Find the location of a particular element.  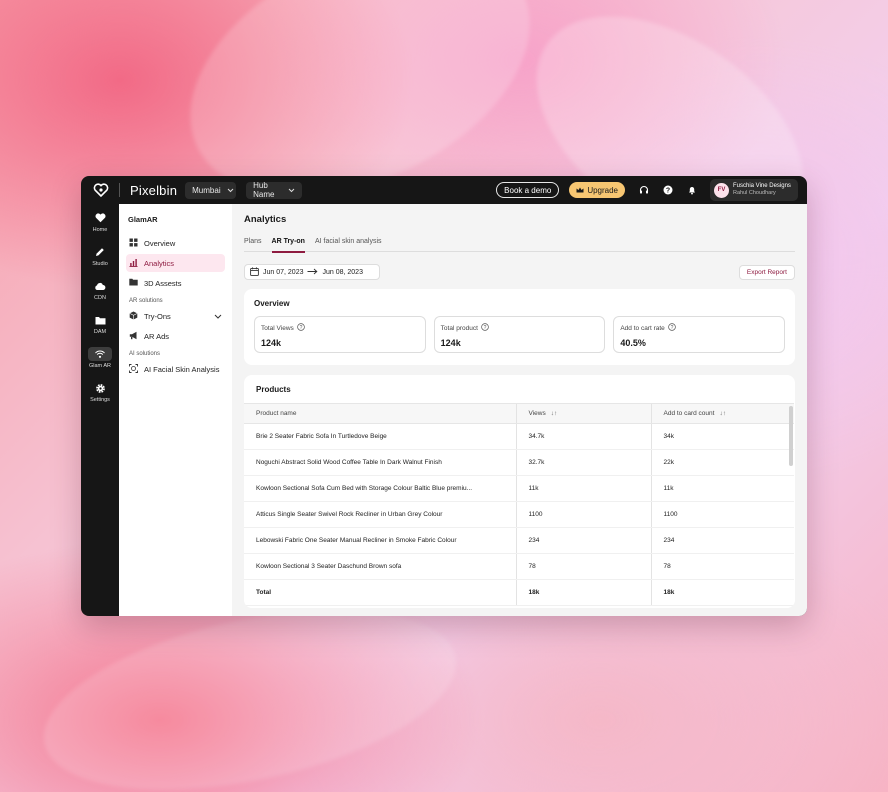

pixelbin-logo-icon is located at coordinates (101, 190).